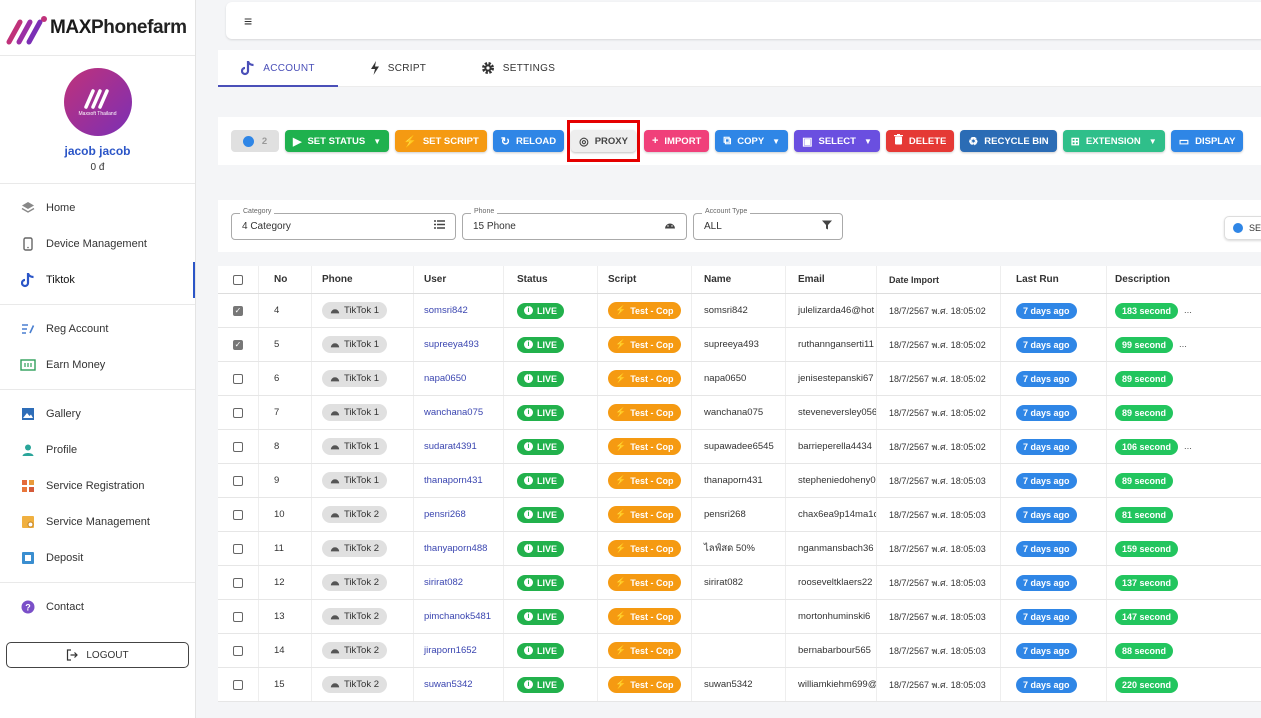 The image size is (1261, 718). What do you see at coordinates (285, 279) in the screenshot?
I see `column-header: No` at bounding box center [285, 279].